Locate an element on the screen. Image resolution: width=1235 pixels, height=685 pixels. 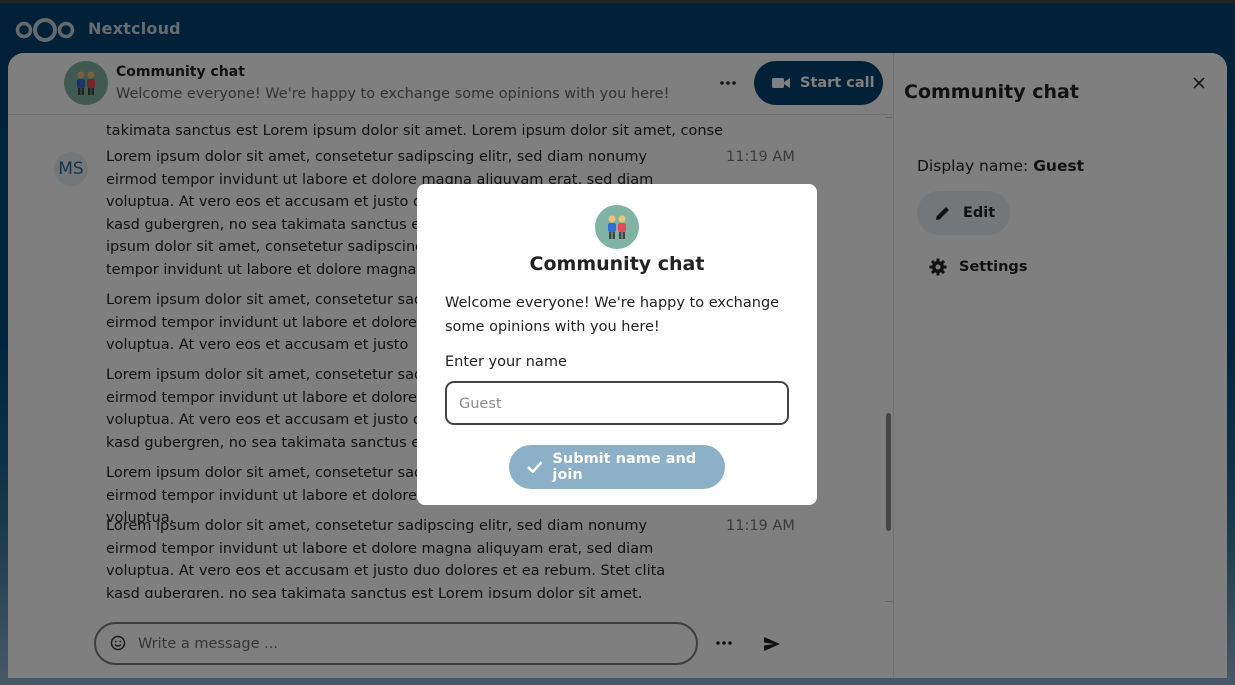
dialog-conversation-avatar is located at coordinates (617, 227).